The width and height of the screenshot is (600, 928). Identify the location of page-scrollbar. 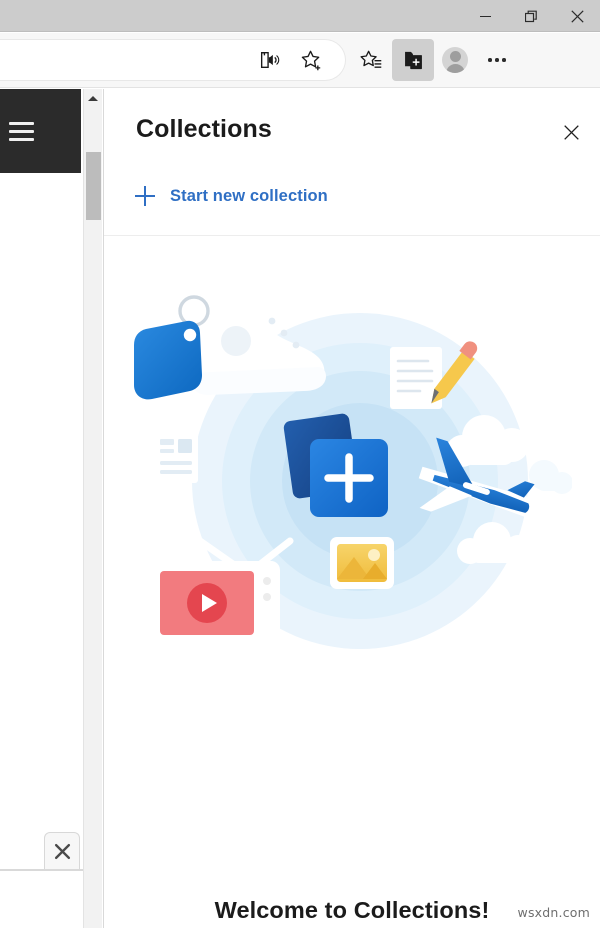
(92, 508).